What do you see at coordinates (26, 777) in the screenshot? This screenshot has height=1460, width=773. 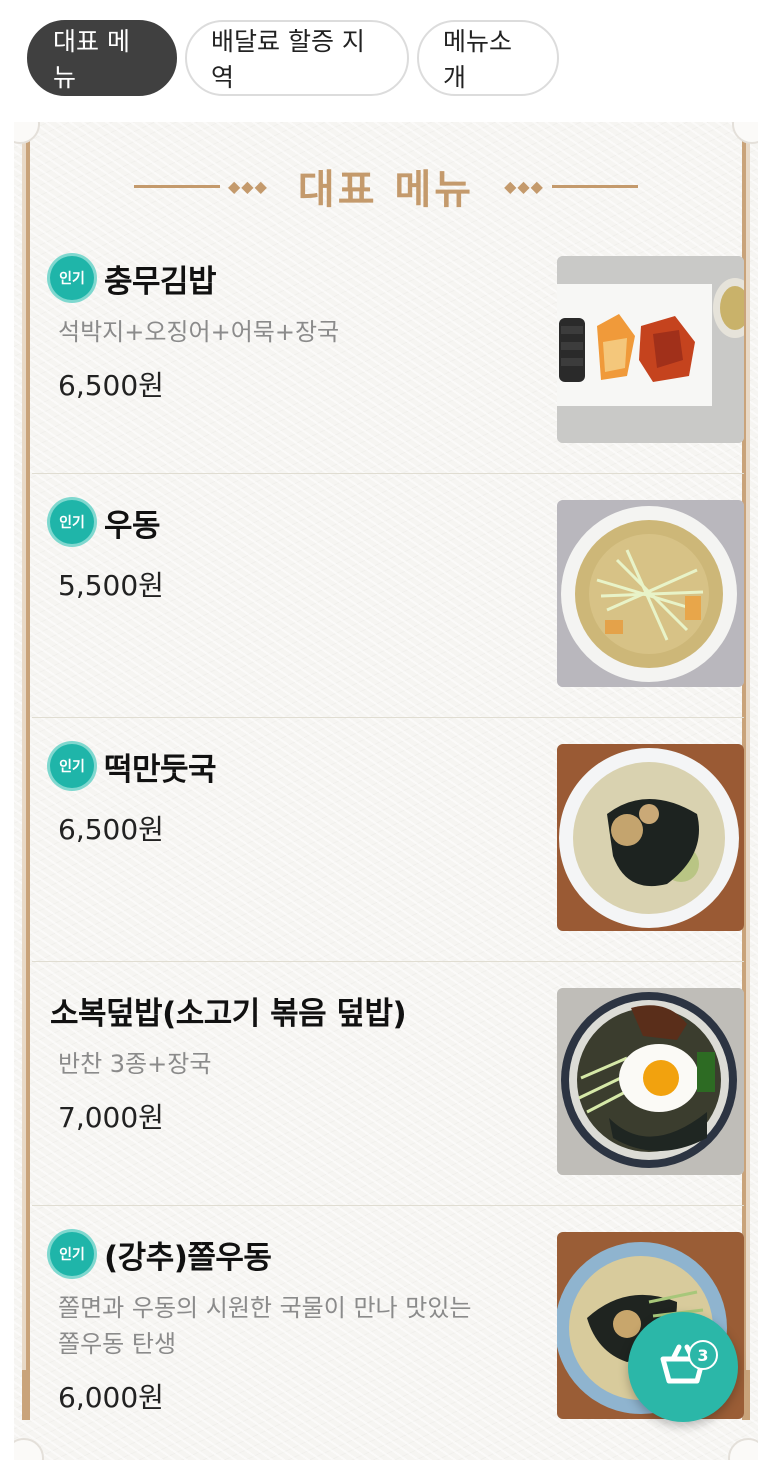 I see `left-frame-rail` at bounding box center [26, 777].